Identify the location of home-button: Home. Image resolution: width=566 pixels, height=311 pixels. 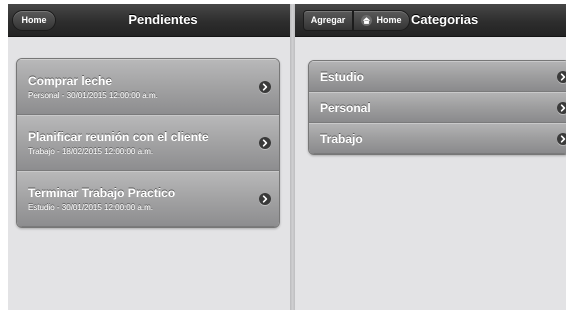
(381, 20).